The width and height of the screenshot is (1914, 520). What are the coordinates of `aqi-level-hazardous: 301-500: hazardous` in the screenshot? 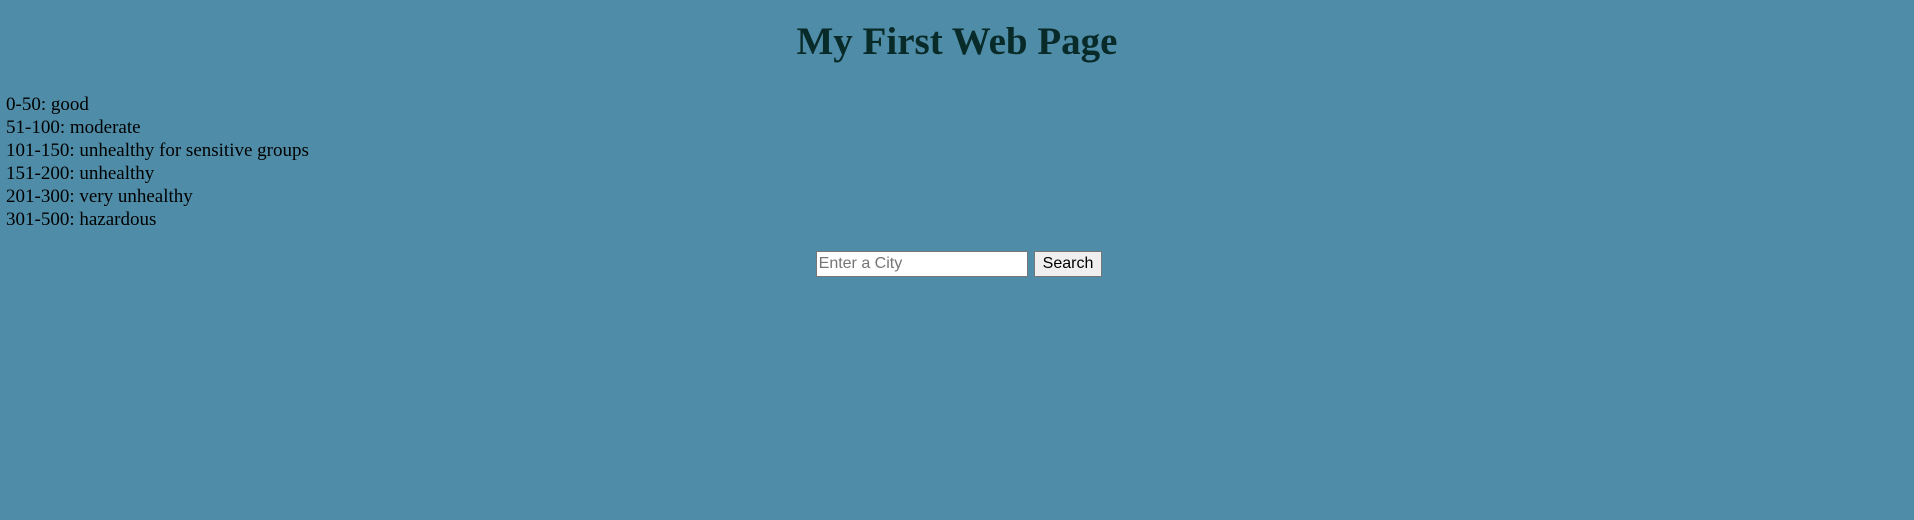 It's located at (81, 219).